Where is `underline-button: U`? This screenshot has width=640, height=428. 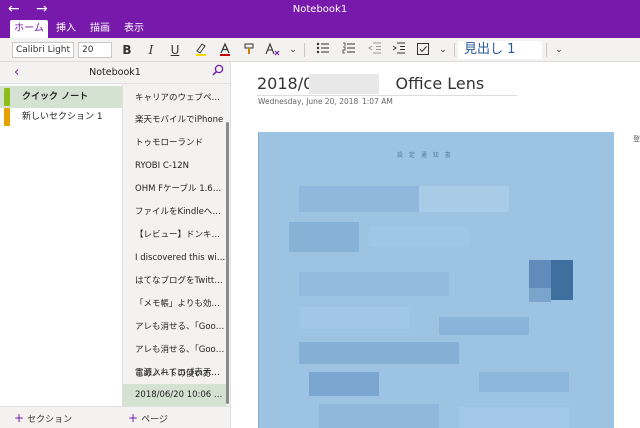 underline-button: U is located at coordinates (175, 50).